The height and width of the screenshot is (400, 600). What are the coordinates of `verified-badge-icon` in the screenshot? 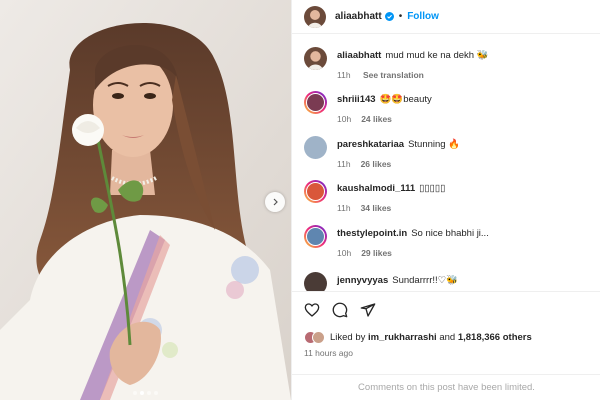 It's located at (389, 16).